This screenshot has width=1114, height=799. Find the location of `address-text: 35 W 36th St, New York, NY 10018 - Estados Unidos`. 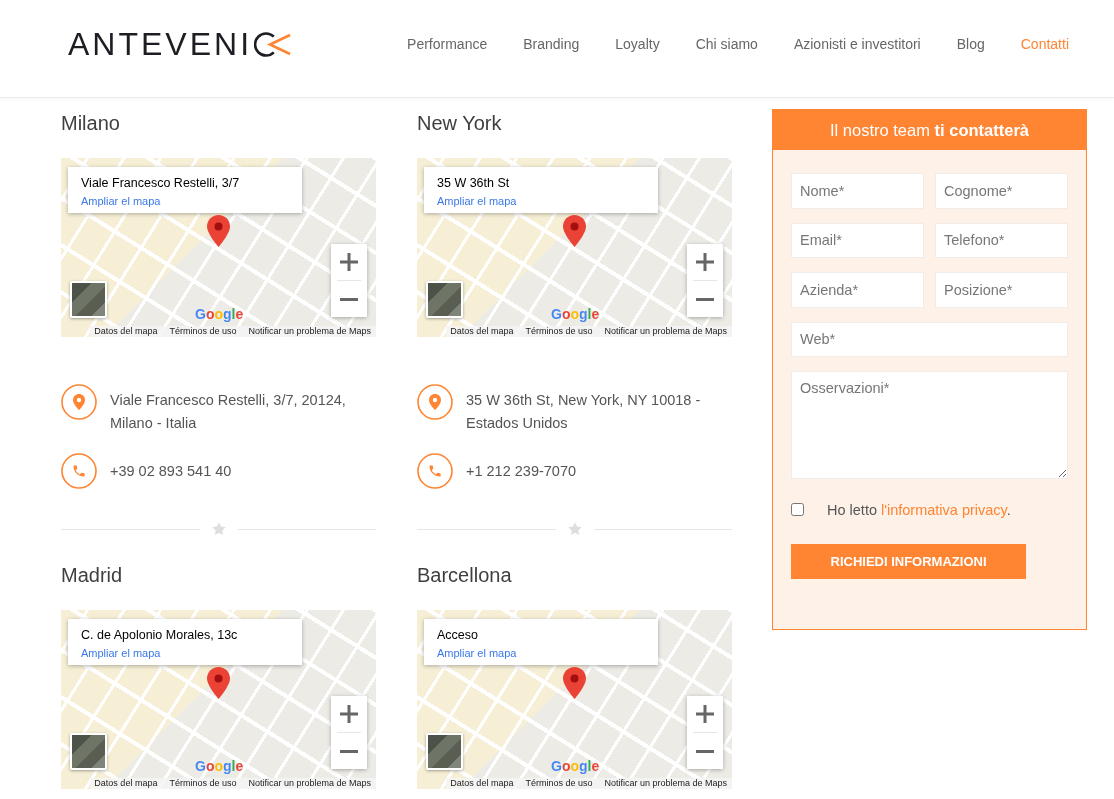

address-text: 35 W 36th St, New York, NY 10018 - Estados Unidos is located at coordinates (584, 412).